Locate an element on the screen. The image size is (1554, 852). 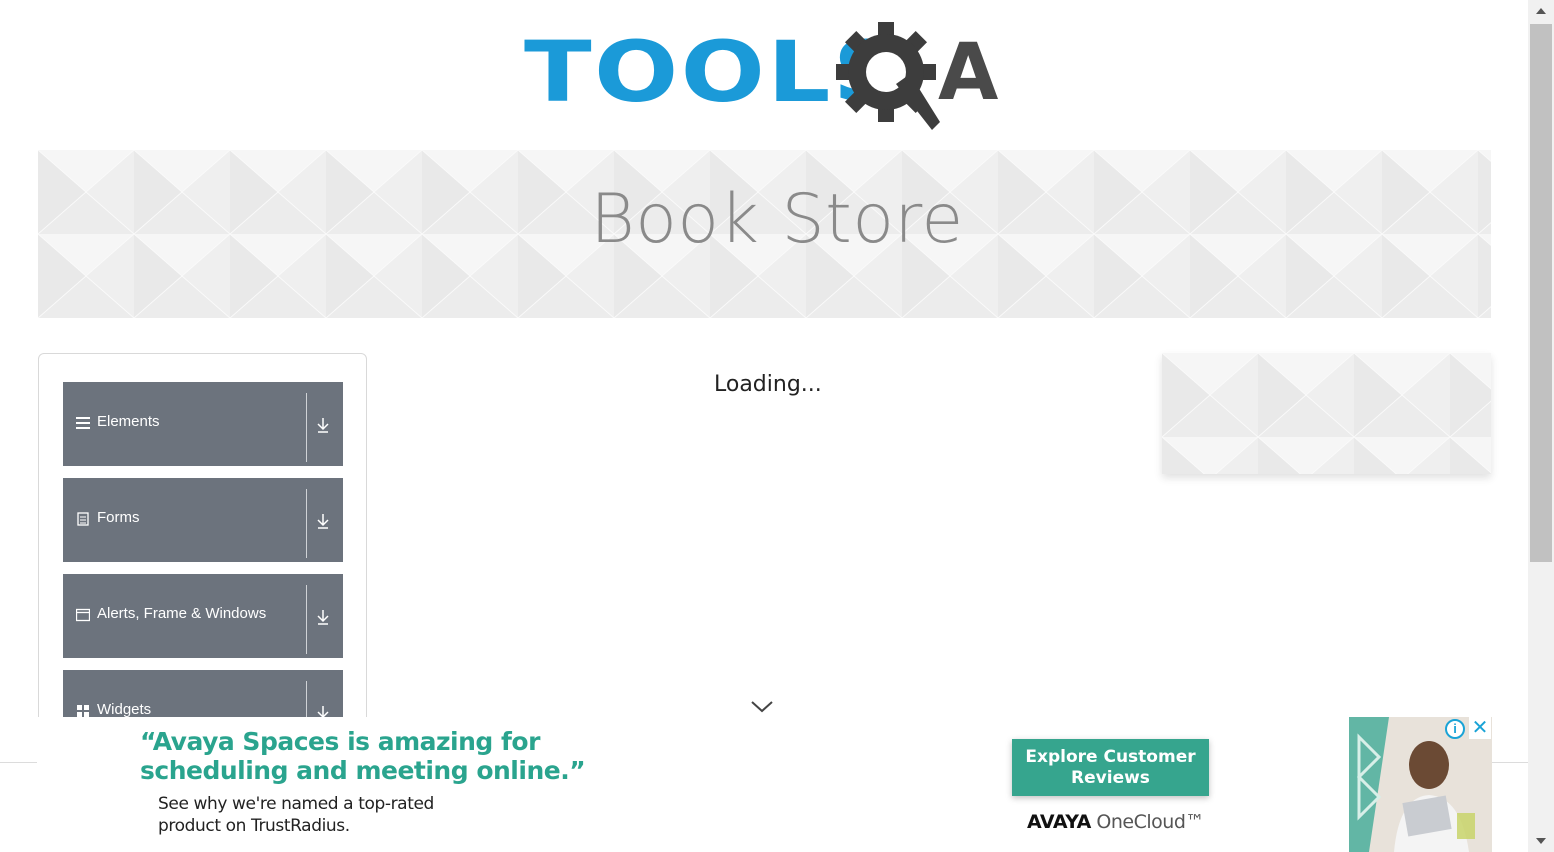
nav-group-label: Forms is located at coordinates (118, 517).